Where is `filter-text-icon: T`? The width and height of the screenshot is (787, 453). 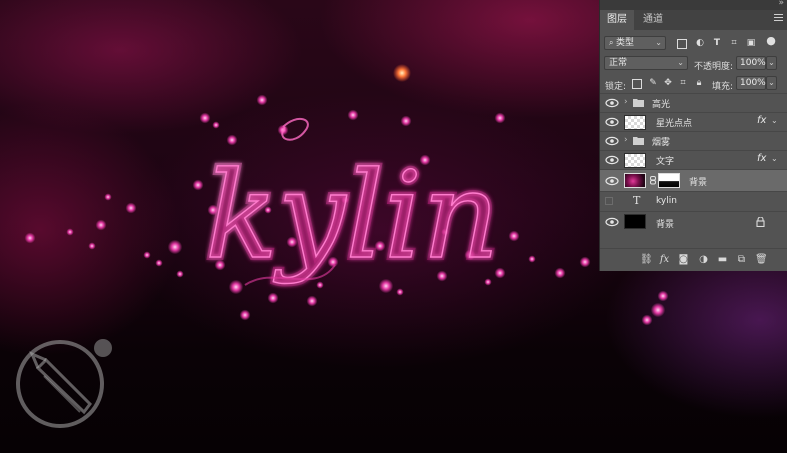
filter-text-icon: T is located at coordinates (717, 43).